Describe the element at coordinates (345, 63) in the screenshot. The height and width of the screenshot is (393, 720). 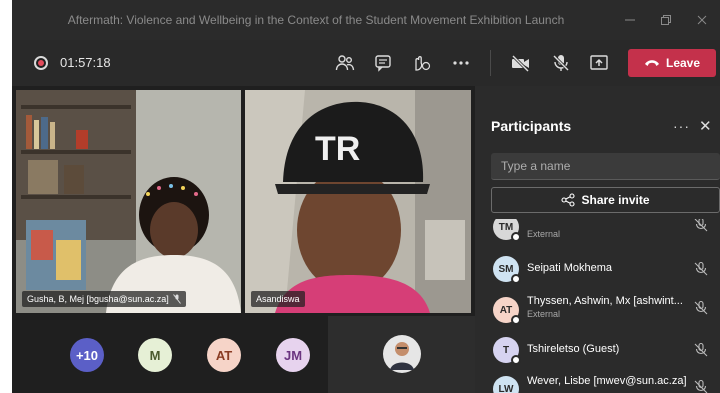
I see `participants-icon` at that location.